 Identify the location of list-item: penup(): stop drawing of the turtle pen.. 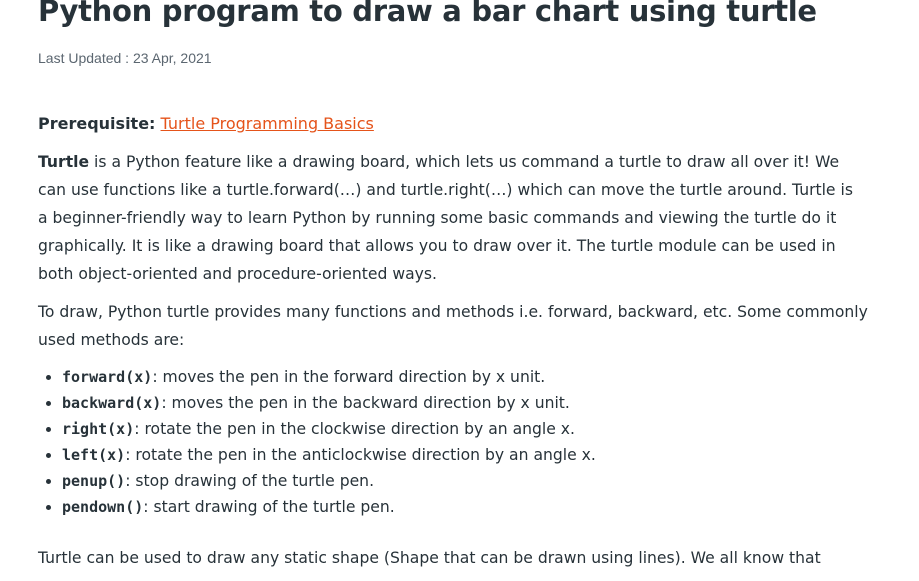
(329, 481).